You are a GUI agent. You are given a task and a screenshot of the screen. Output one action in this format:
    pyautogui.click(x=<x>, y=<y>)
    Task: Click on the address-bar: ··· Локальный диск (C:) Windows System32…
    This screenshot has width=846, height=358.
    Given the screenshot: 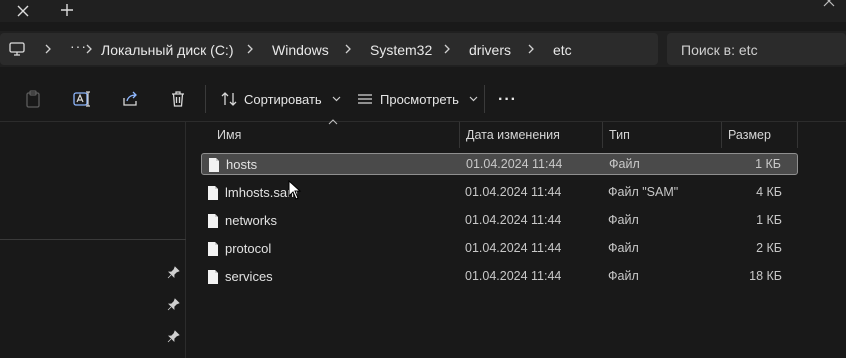 What is the action you would take?
    pyautogui.click(x=423, y=49)
    